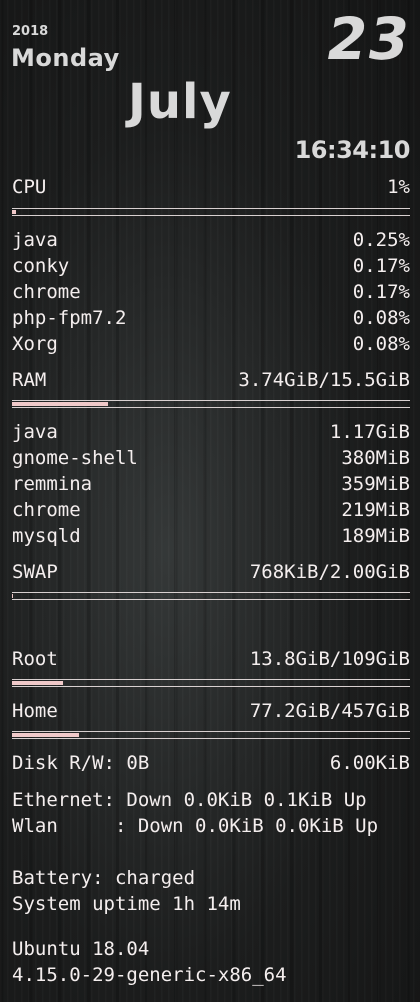 The image size is (420, 1002). Describe the element at coordinates (37, 683) in the screenshot. I see `root-disk-bar-fill` at that location.